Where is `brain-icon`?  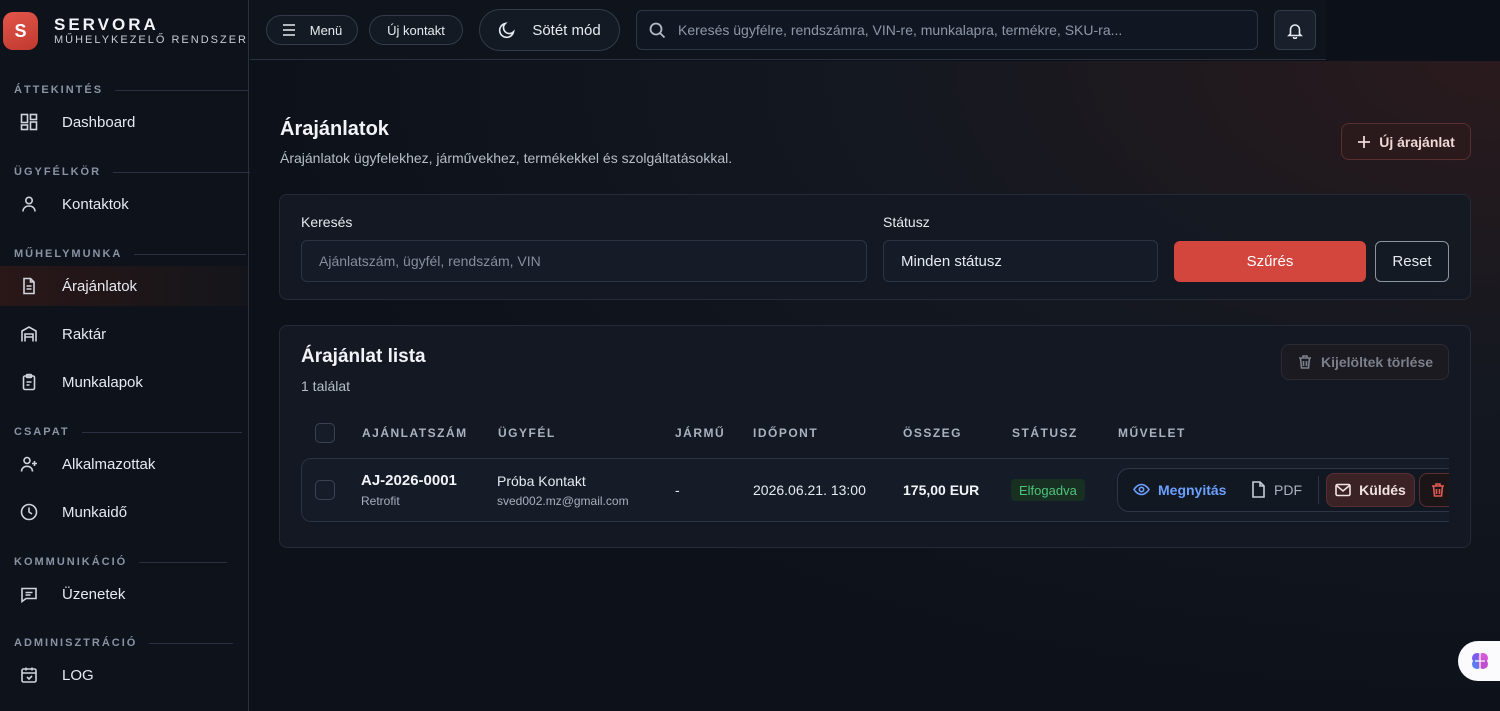
brain-icon is located at coordinates (1480, 661).